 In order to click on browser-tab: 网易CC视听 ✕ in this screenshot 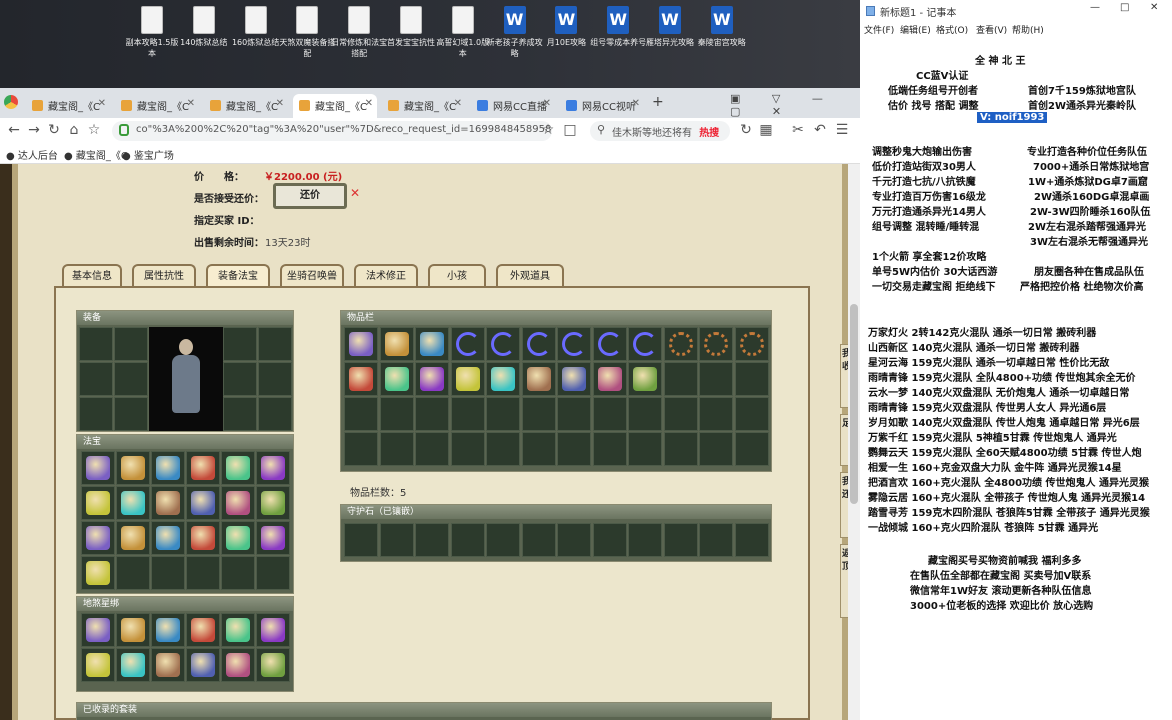, I will do `click(602, 106)`.